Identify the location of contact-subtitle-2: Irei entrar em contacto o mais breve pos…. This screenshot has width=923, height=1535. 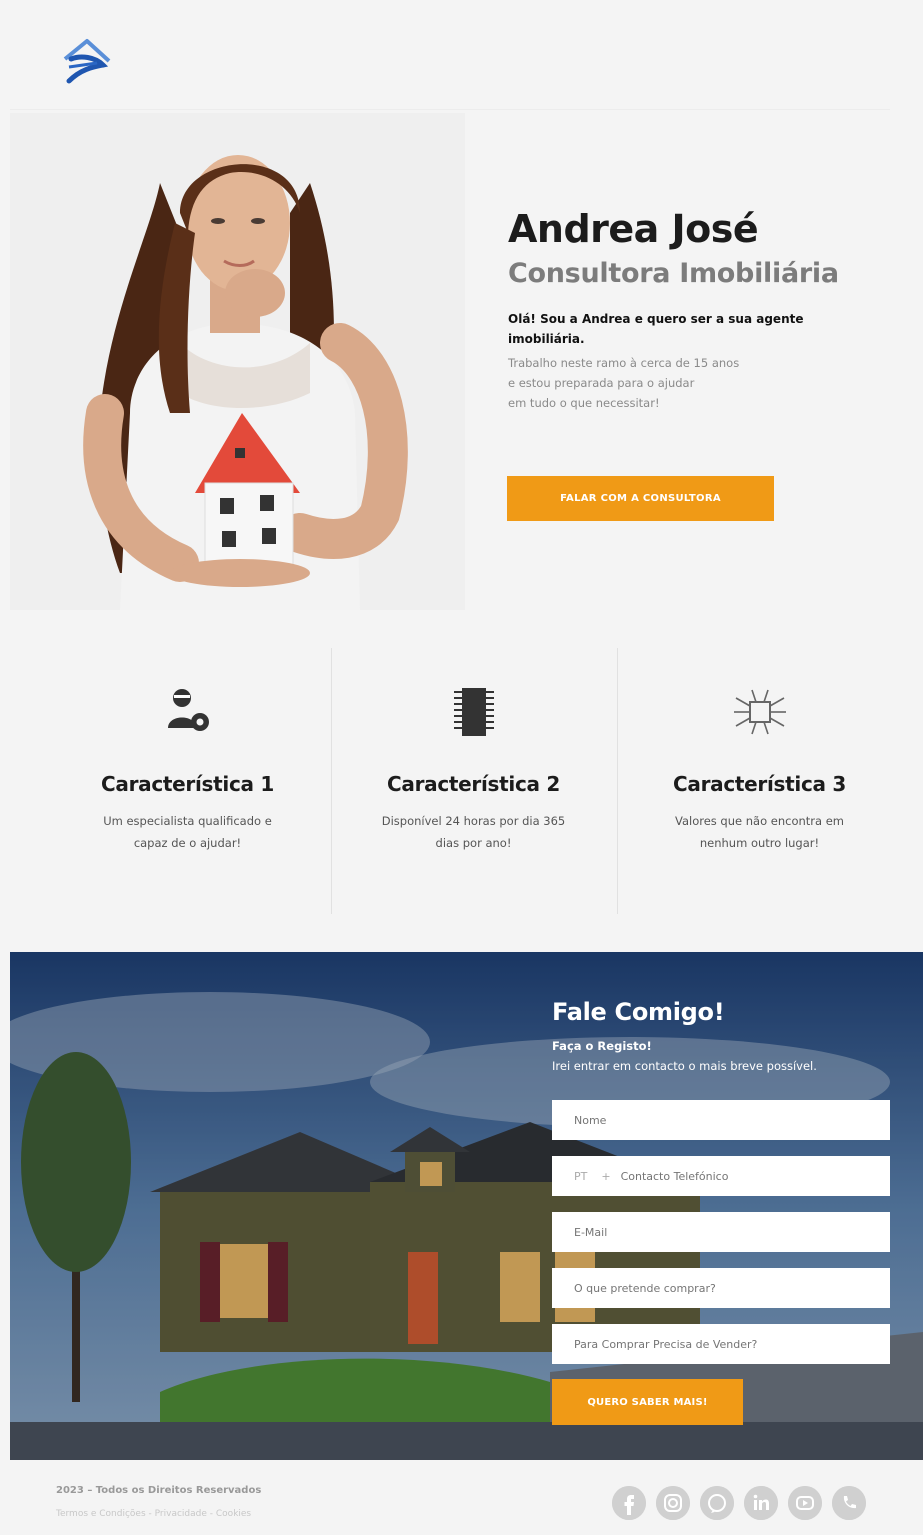
(684, 1066).